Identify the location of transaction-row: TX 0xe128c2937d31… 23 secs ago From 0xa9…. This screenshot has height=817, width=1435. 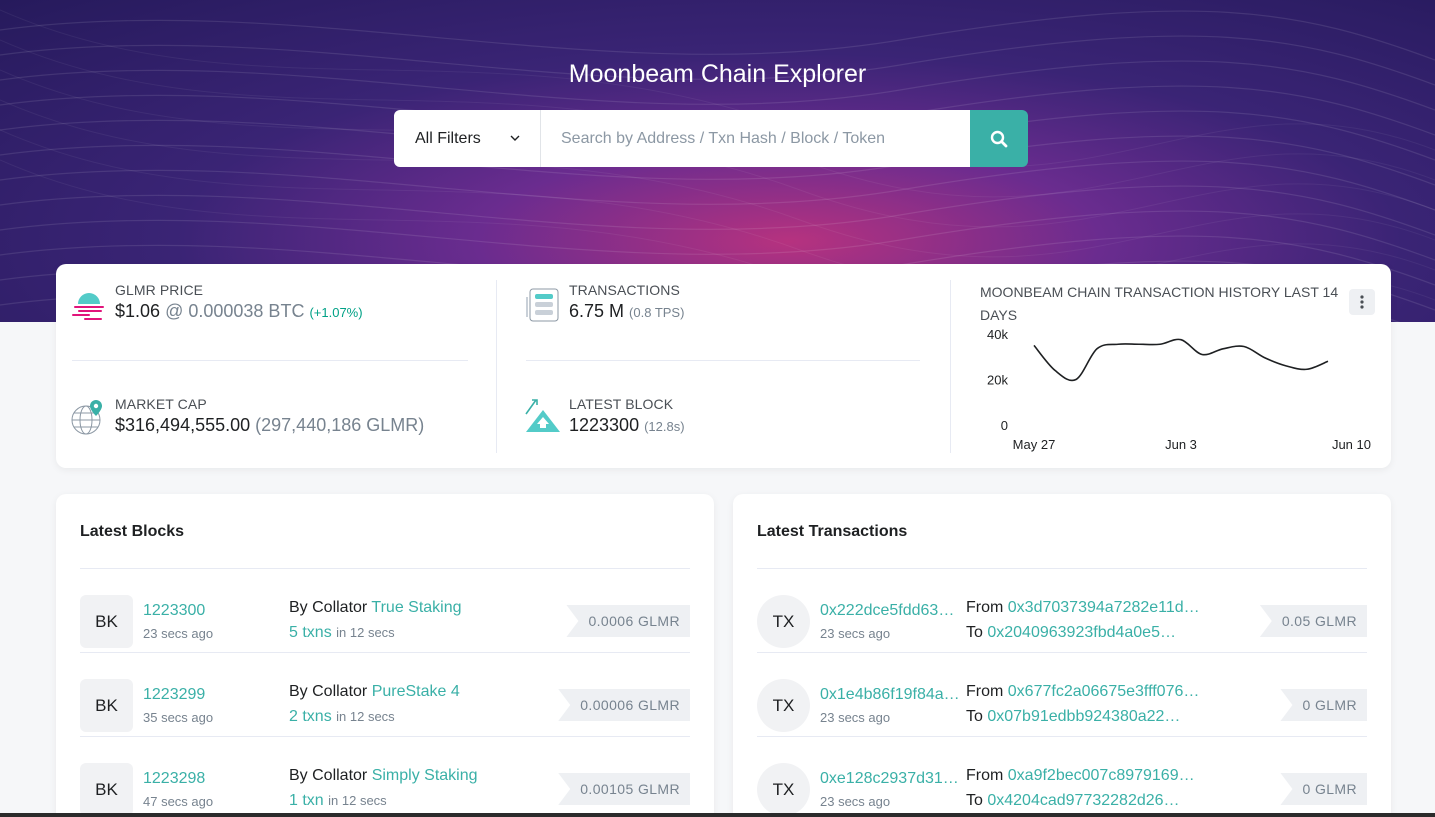
(1062, 777).